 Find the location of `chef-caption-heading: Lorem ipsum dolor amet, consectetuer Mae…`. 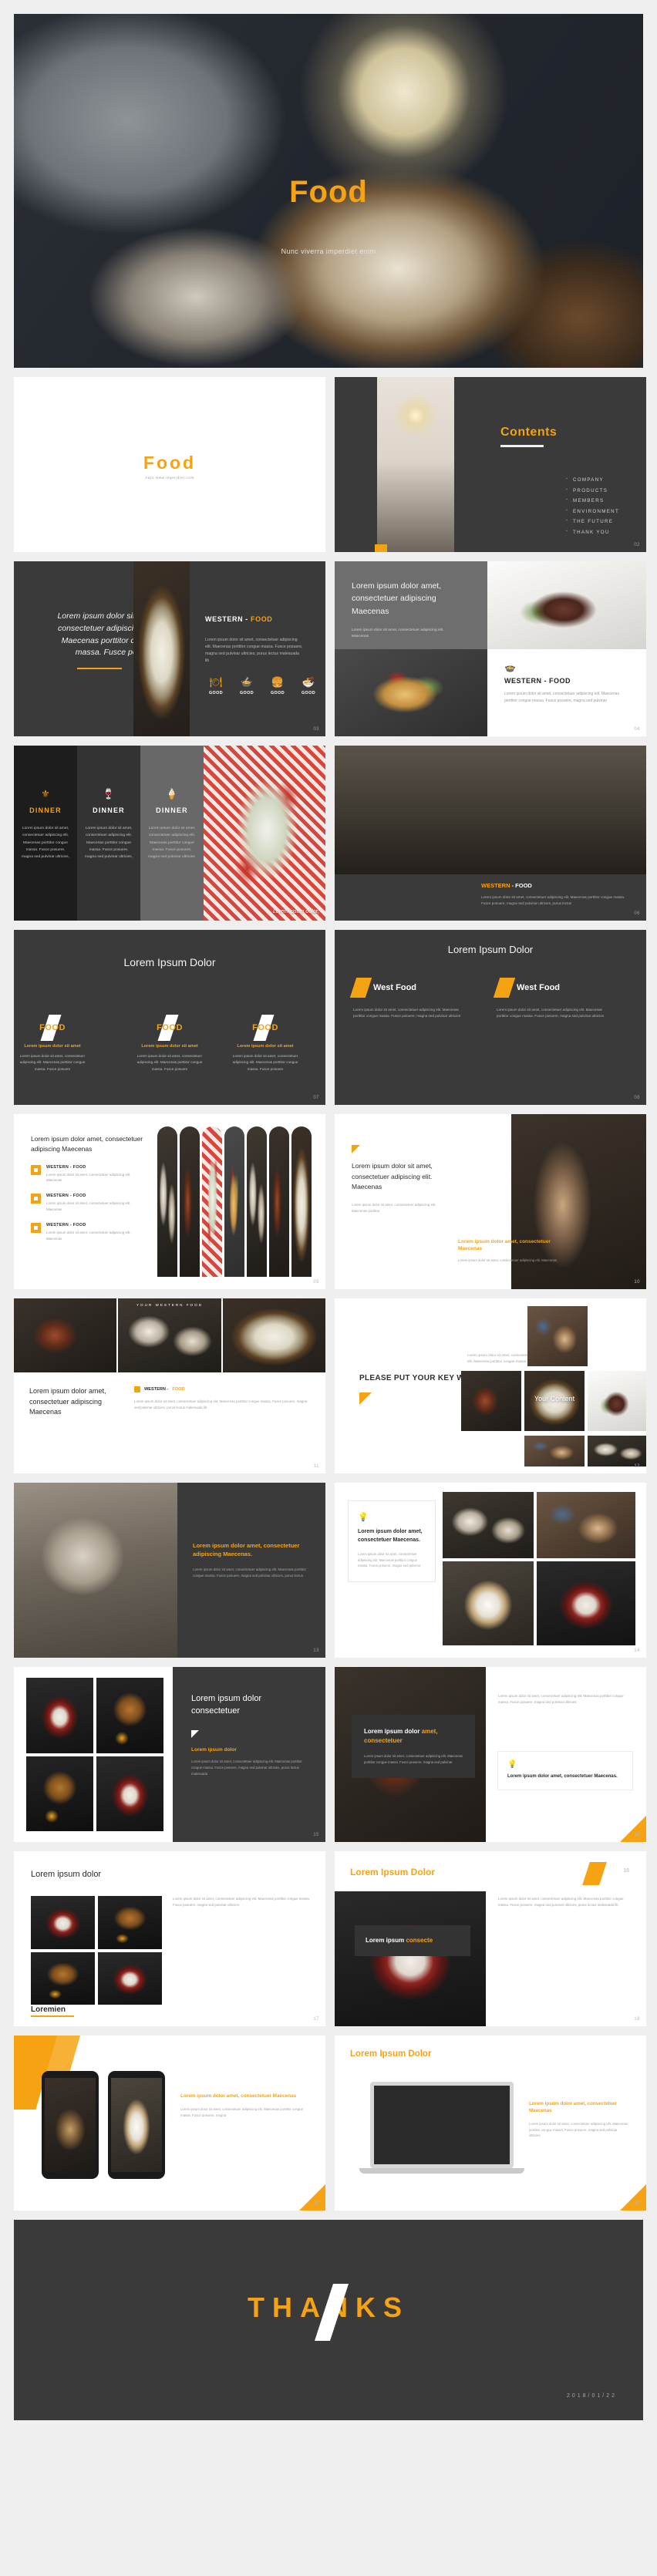

chef-caption-heading: Lorem ipsum dolor amet, consectetuer Mae… is located at coordinates (504, 1245).